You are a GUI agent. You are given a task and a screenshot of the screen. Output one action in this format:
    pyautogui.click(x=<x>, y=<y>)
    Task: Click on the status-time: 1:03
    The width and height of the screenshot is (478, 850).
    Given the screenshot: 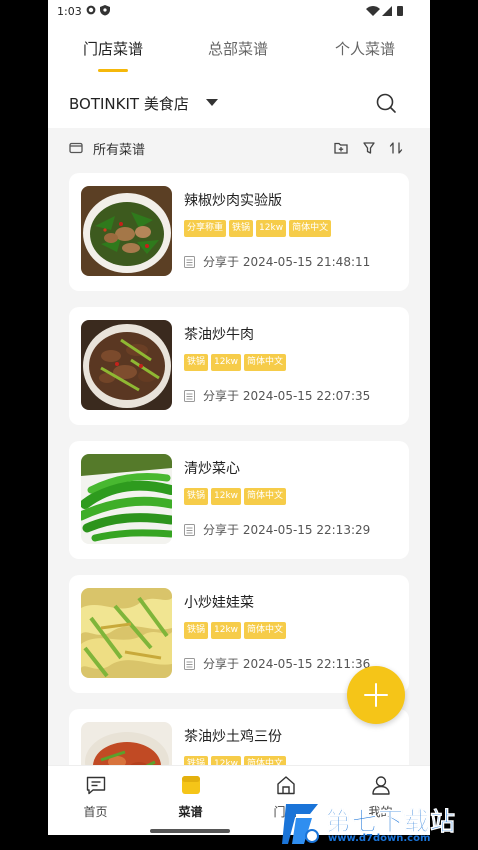 What is the action you would take?
    pyautogui.click(x=69, y=11)
    